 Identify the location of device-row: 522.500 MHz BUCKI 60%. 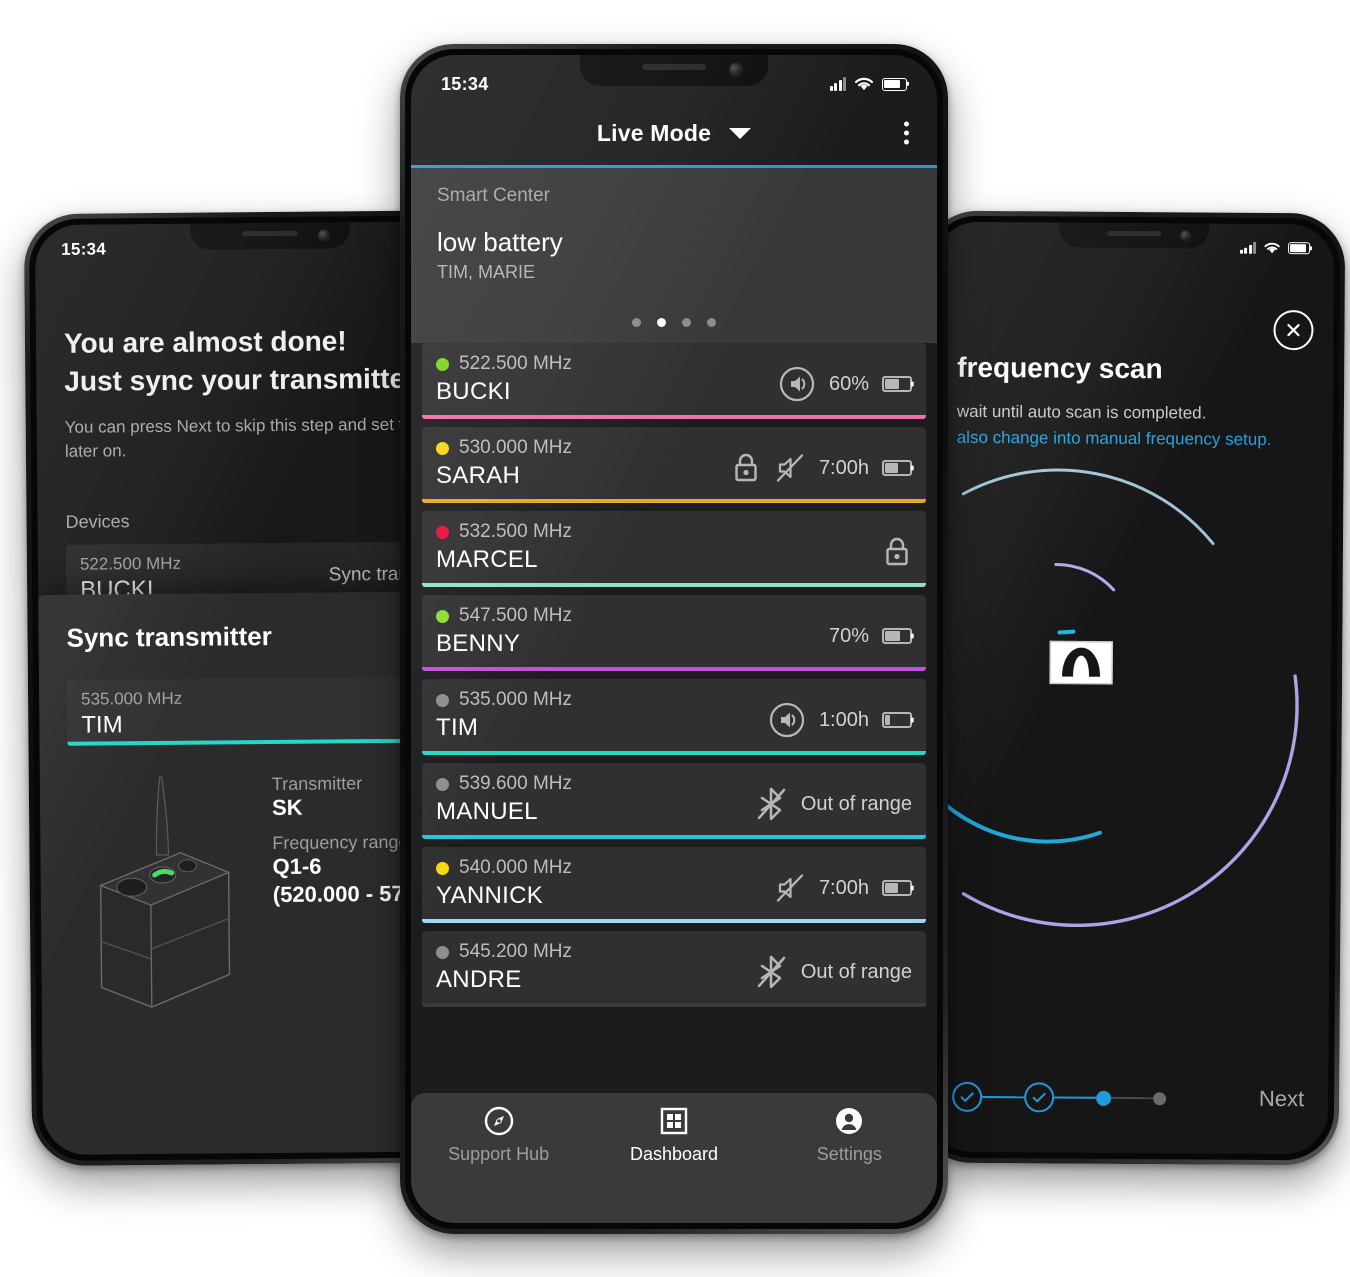
(674, 381).